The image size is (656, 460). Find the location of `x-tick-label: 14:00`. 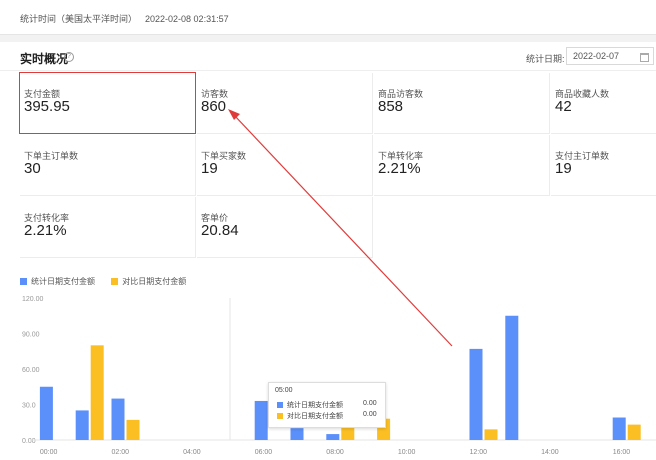

x-tick-label: 14:00 is located at coordinates (550, 452).